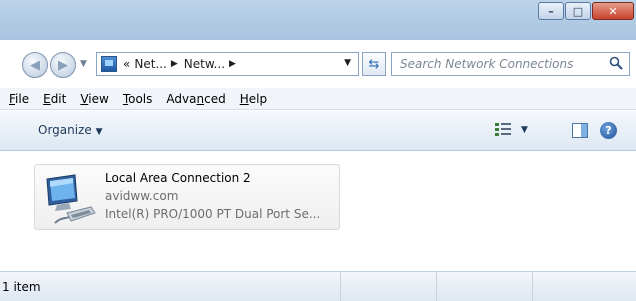 This screenshot has height=301, width=636. I want to click on change-view-icon, so click(503, 130).